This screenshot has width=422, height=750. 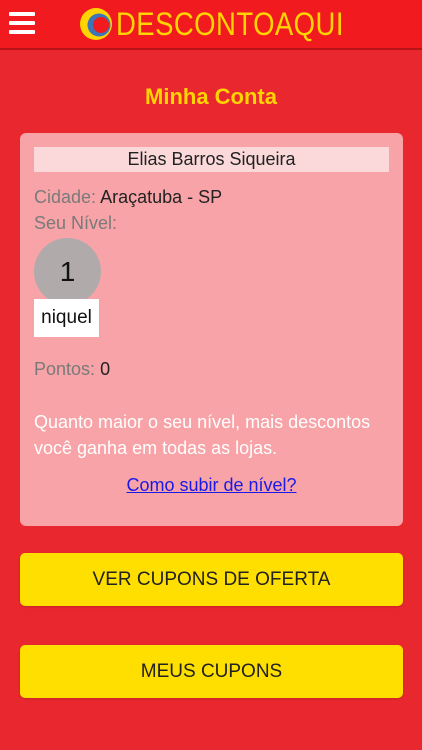 I want to click on points-row: Pontos: 0, so click(x=72, y=369).